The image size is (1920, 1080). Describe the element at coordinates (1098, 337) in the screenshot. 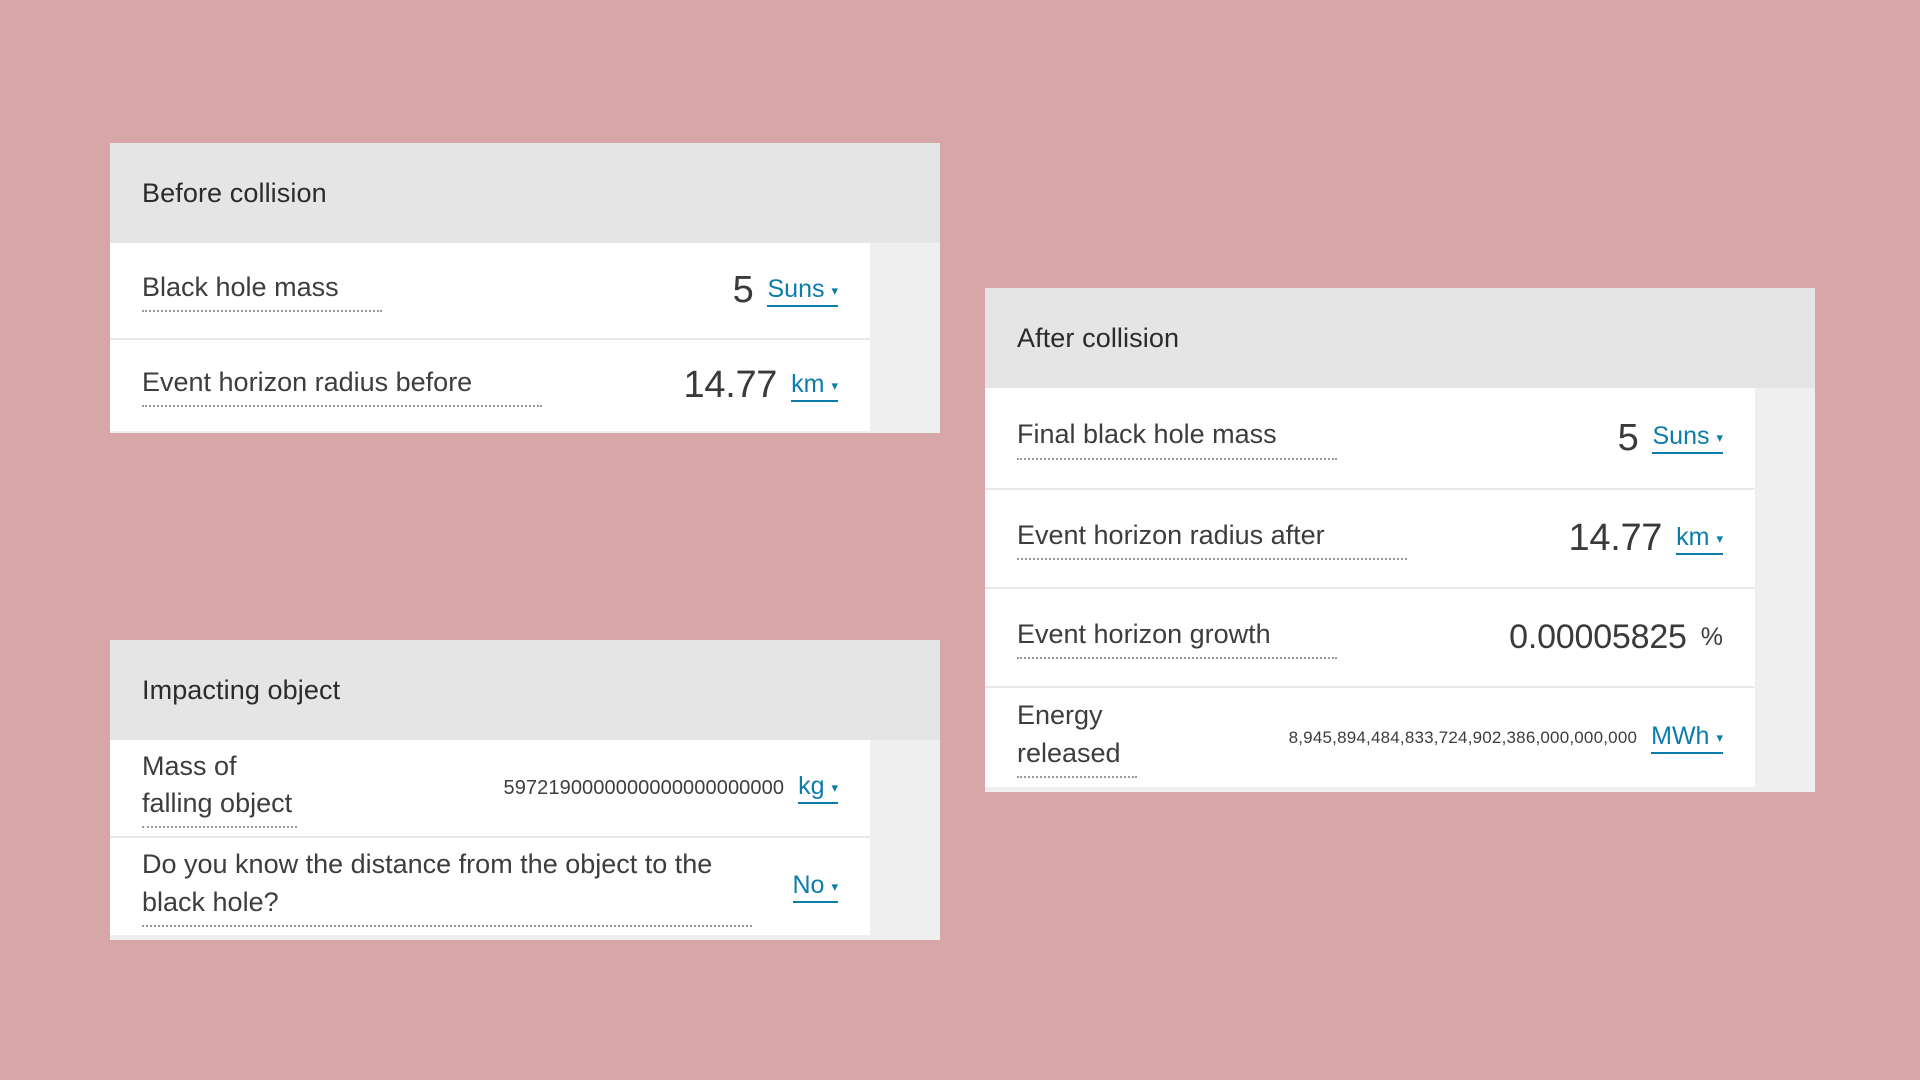

I see `card-title: After collision` at that location.